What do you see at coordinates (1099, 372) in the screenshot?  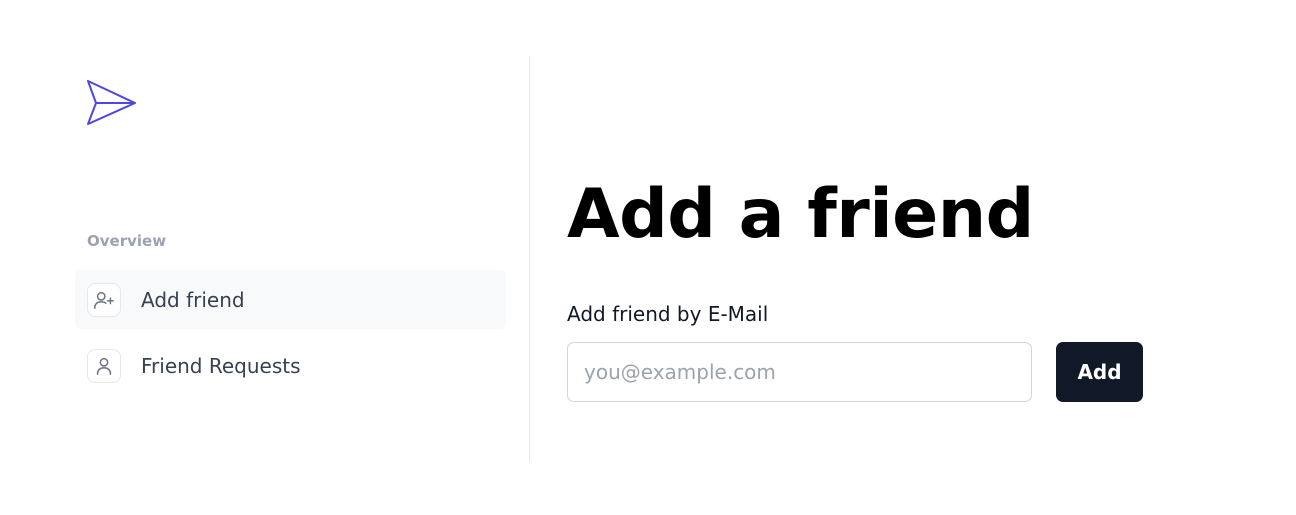 I see `add-button: Add` at bounding box center [1099, 372].